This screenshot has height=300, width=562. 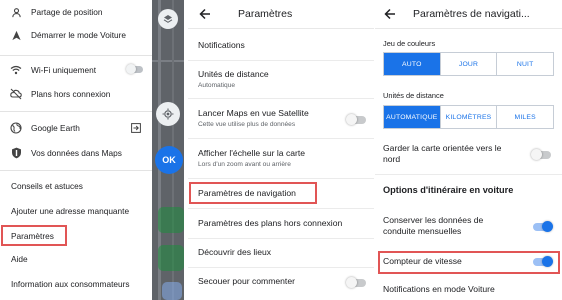 I want to click on settings-item-subtitle: Lors d'un zoom avant ou arrière, so click(x=244, y=164).